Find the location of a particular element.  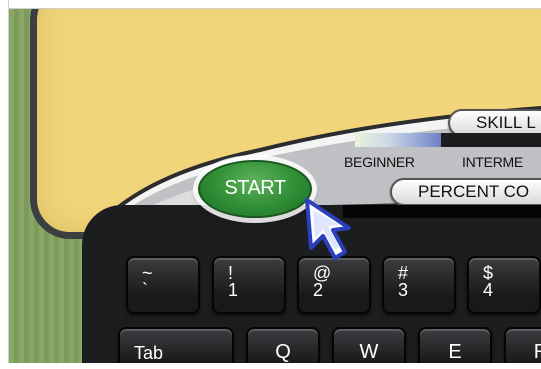

key-r-label: R is located at coordinates (537, 352).